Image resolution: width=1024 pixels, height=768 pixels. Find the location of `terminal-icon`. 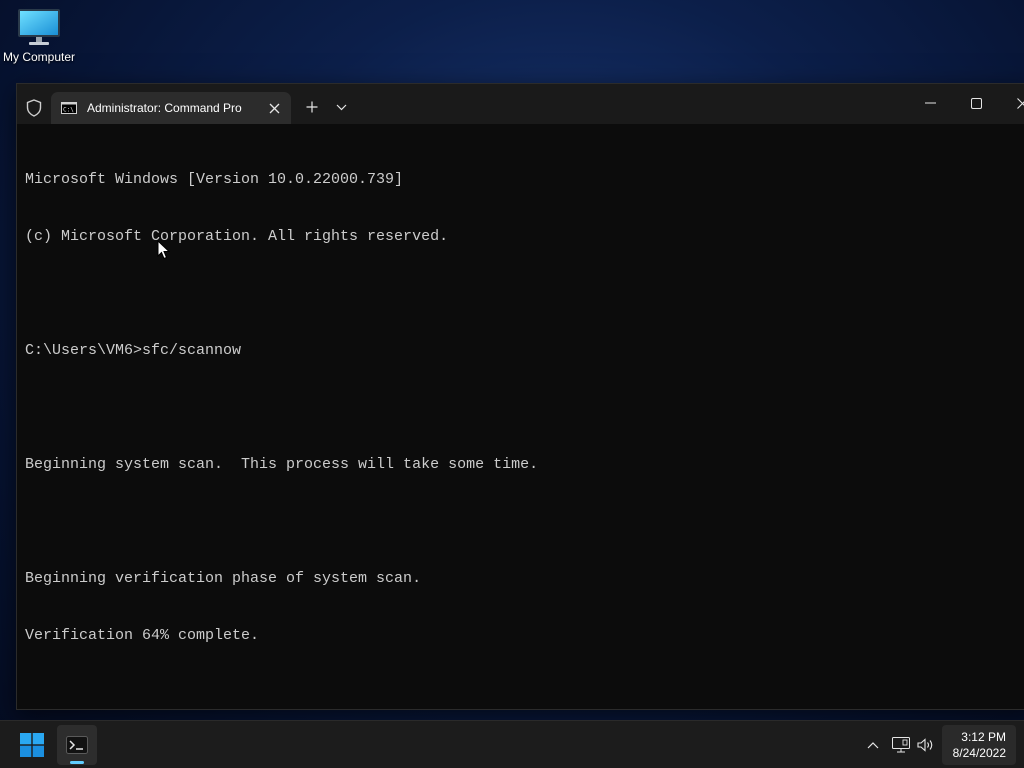

terminal-icon is located at coordinates (77, 745).